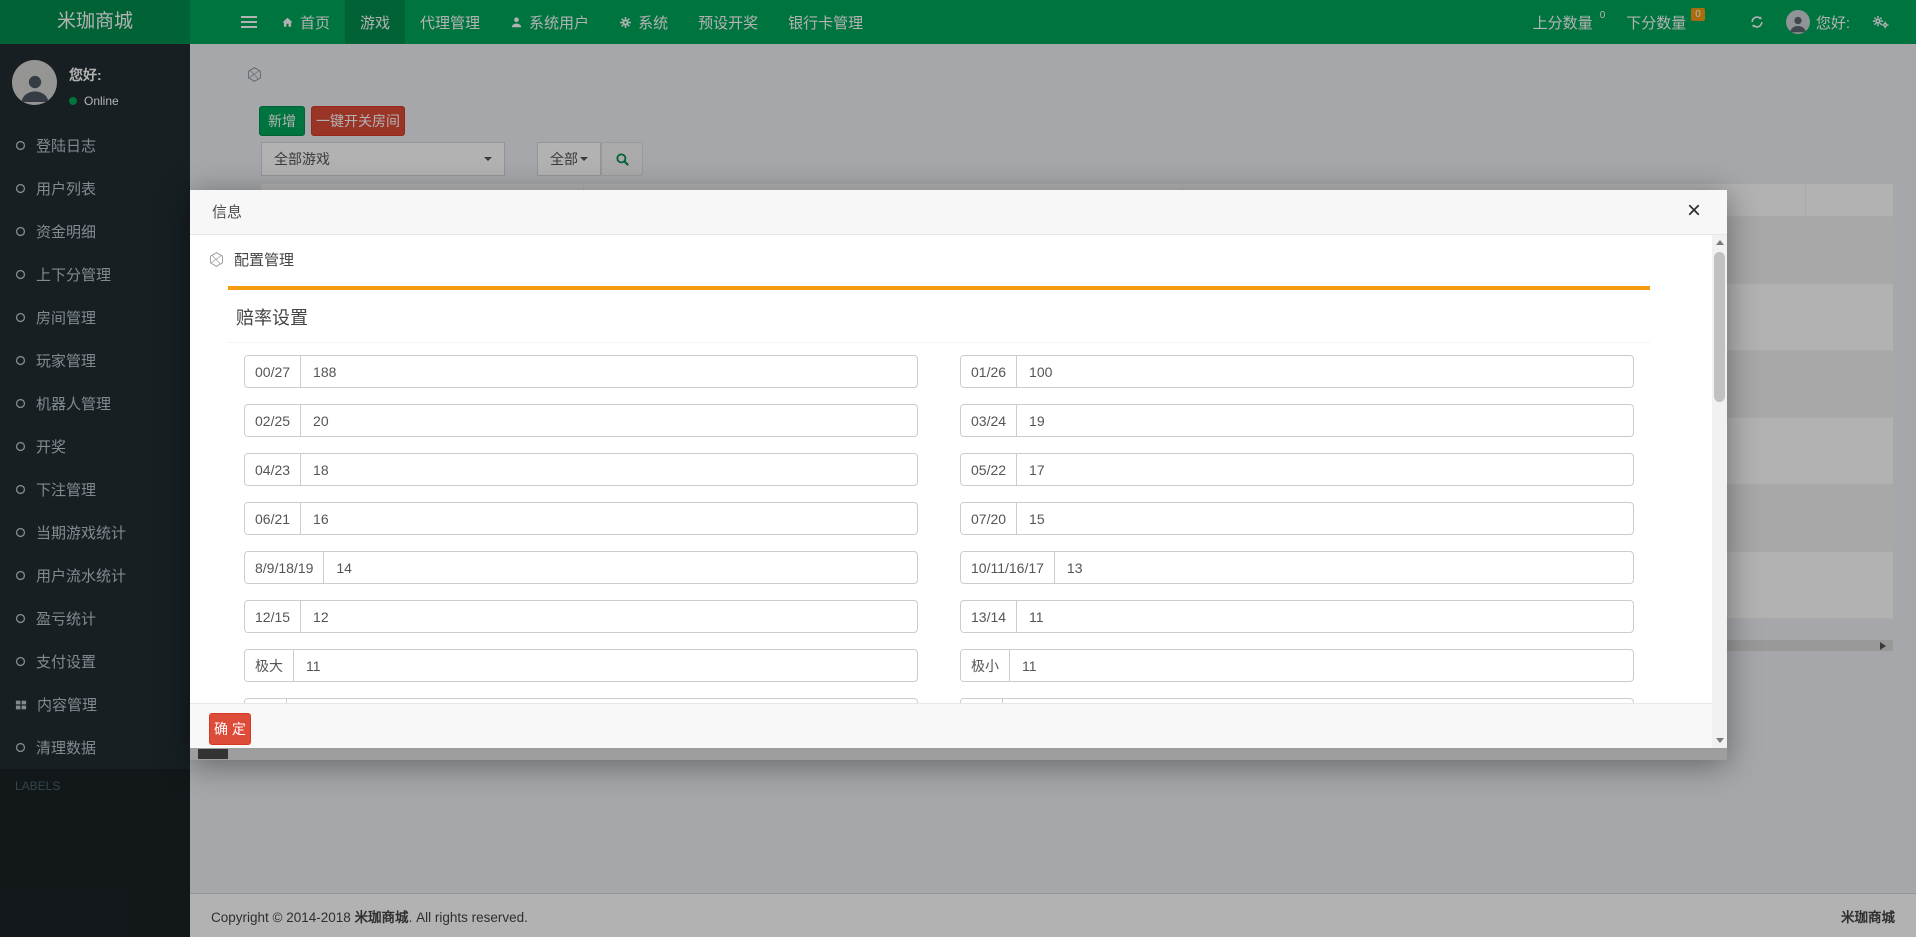 The height and width of the screenshot is (937, 1916). I want to click on odds-value-input: 14, so click(620, 567).